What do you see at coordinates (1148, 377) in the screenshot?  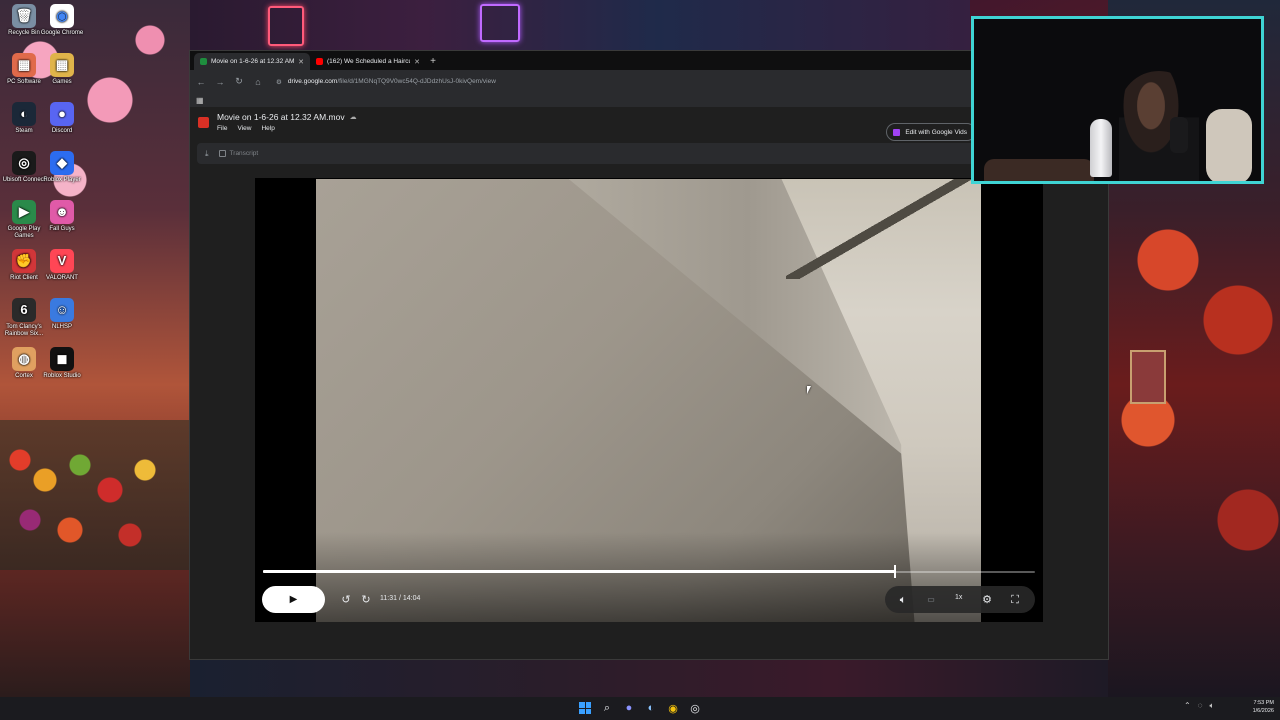 I see `lantern-icon` at bounding box center [1148, 377].